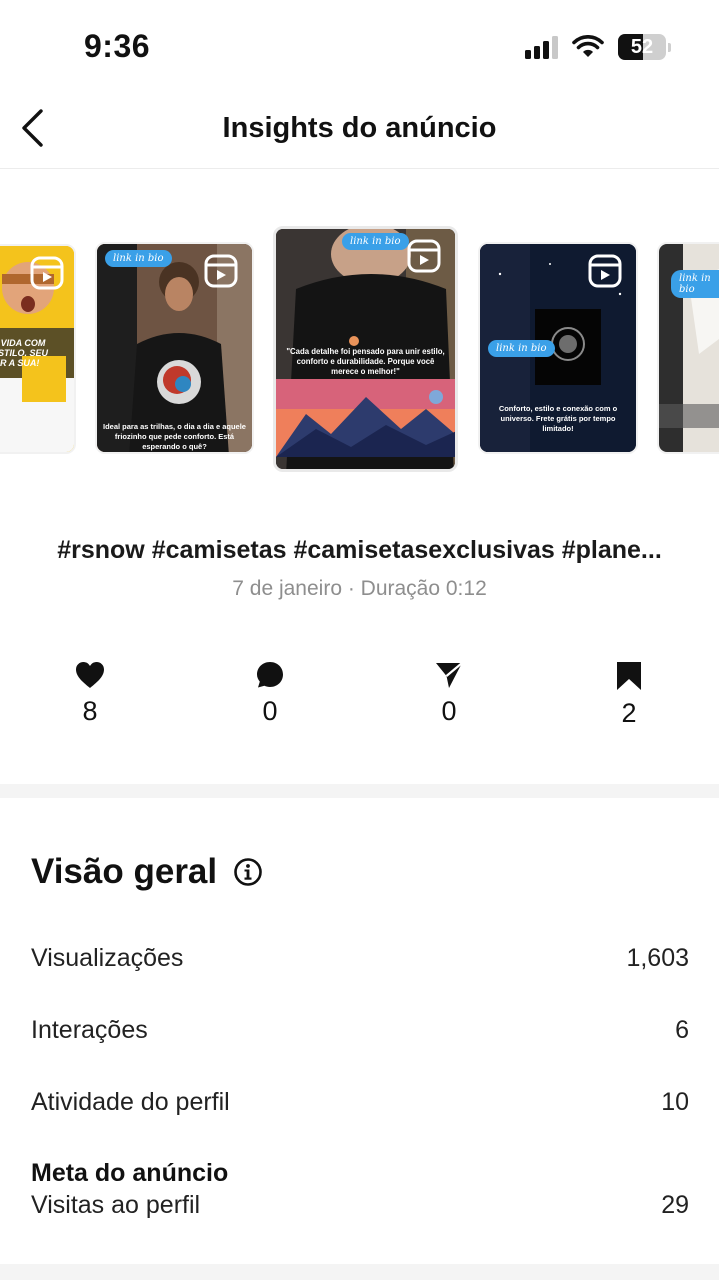  What do you see at coordinates (682, 1030) in the screenshot?
I see `metric-value: 6` at bounding box center [682, 1030].